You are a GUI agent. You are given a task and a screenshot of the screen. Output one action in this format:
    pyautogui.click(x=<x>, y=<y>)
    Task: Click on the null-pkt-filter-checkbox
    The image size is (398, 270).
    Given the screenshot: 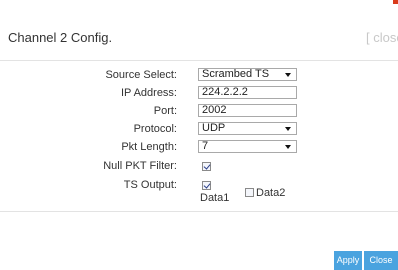 What is the action you would take?
    pyautogui.click(x=206, y=166)
    